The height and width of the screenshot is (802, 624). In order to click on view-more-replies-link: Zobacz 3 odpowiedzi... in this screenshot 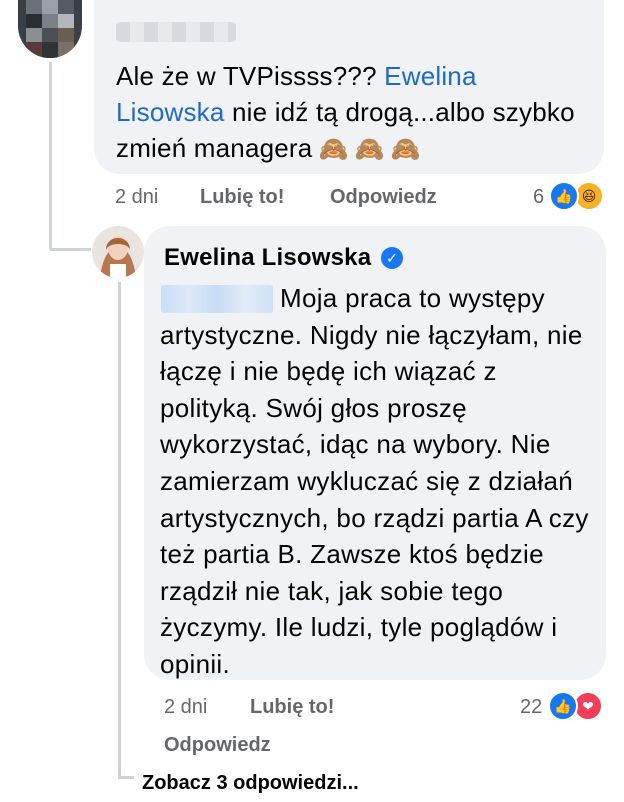, I will do `click(250, 783)`.